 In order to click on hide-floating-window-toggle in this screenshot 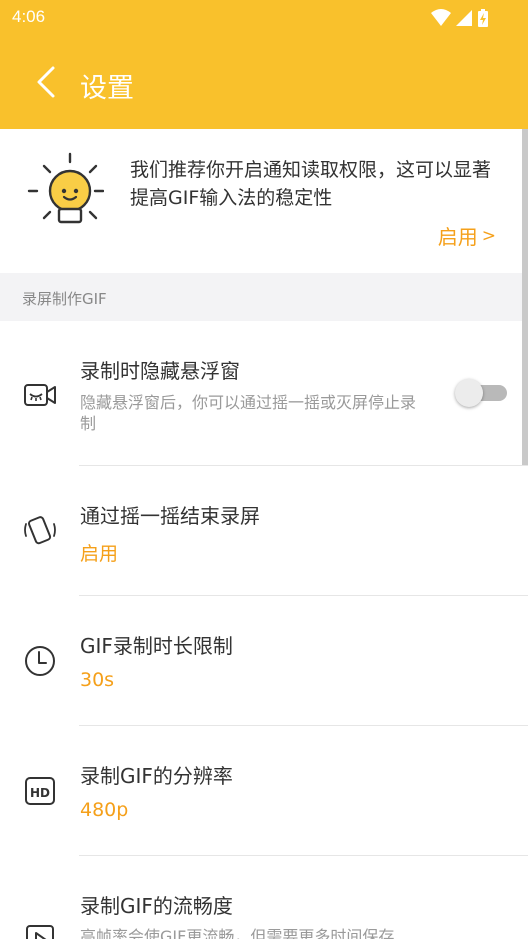, I will do `click(481, 393)`.